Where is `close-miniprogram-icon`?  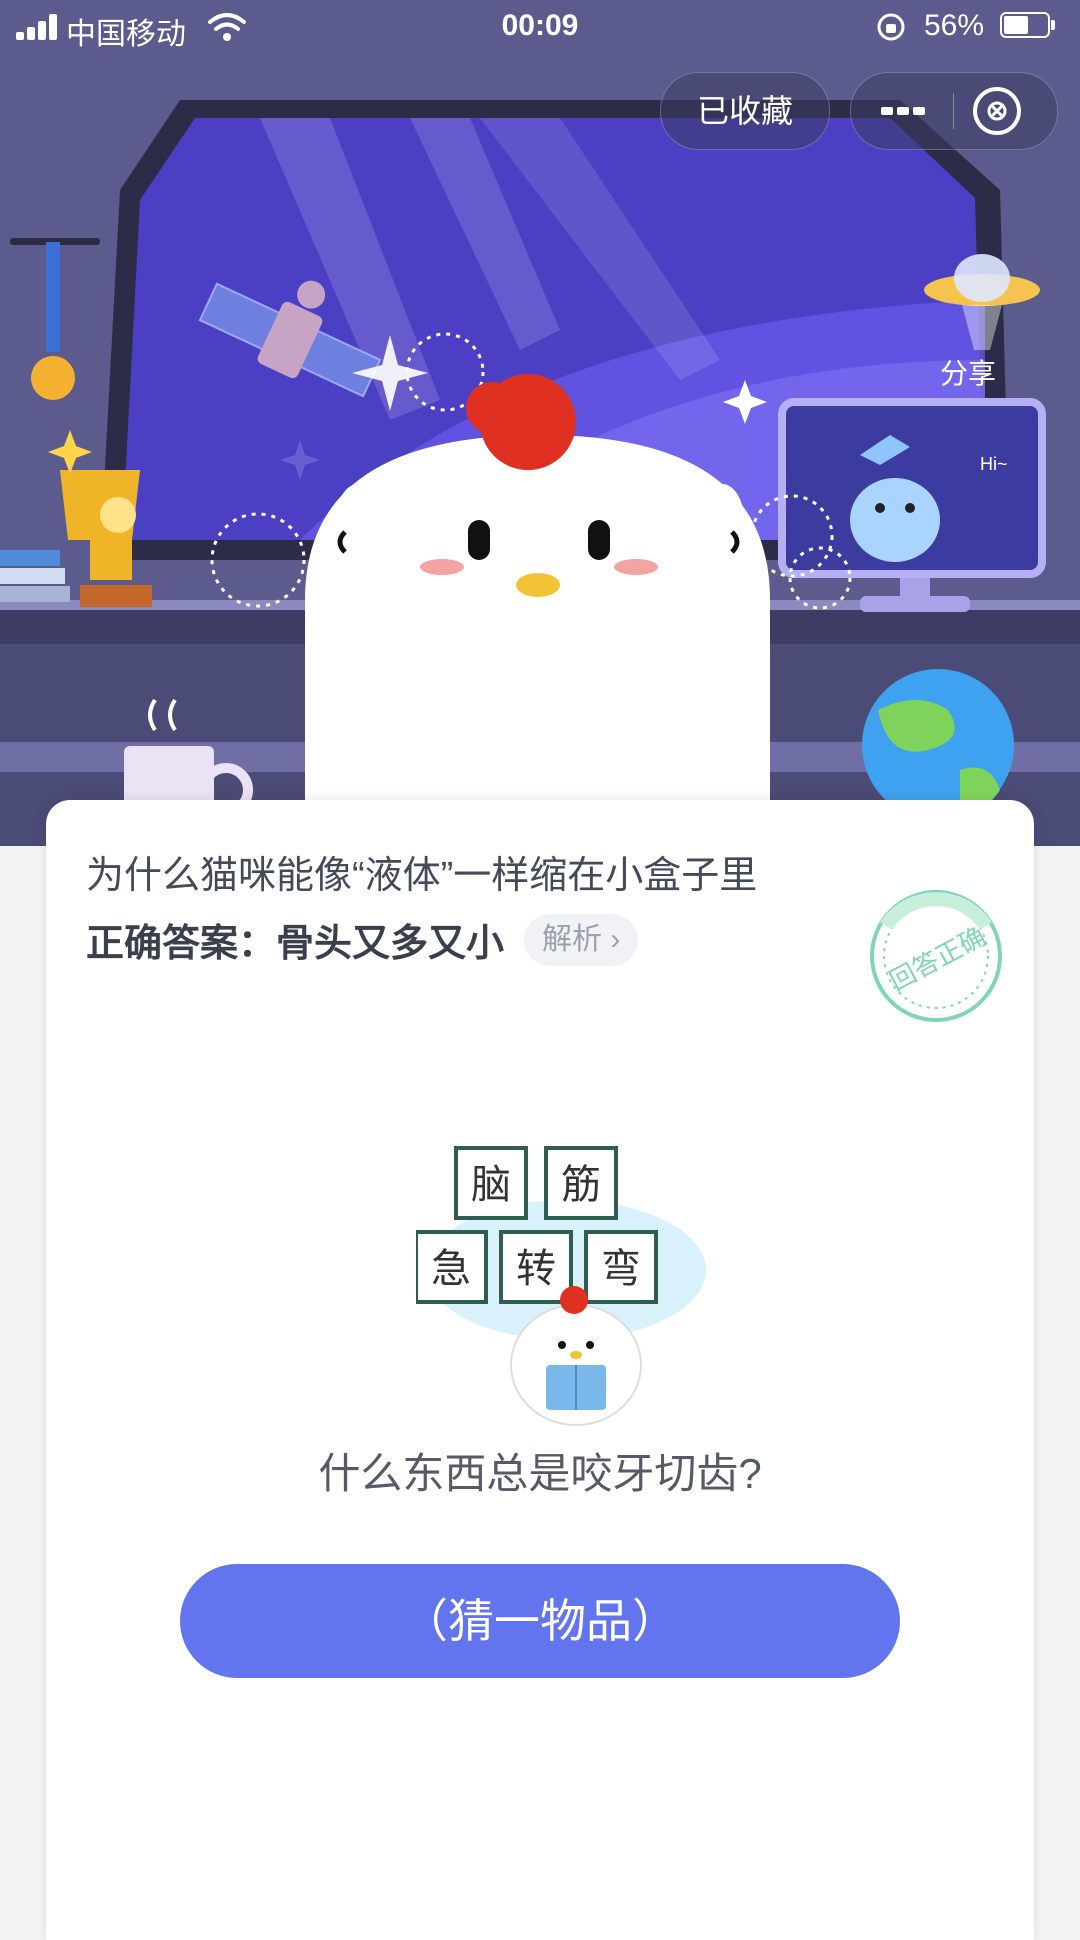 close-miniprogram-icon is located at coordinates (997, 111).